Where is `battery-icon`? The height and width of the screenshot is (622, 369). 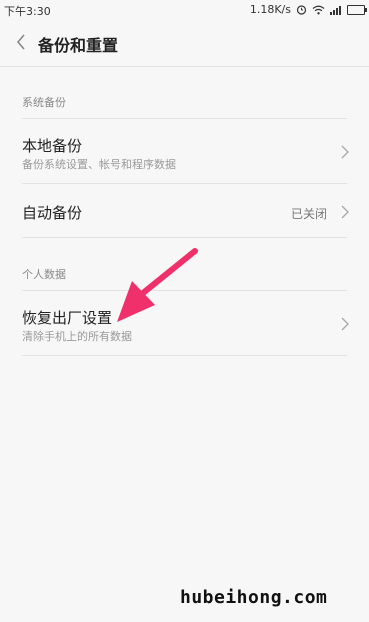 battery-icon is located at coordinates (357, 9).